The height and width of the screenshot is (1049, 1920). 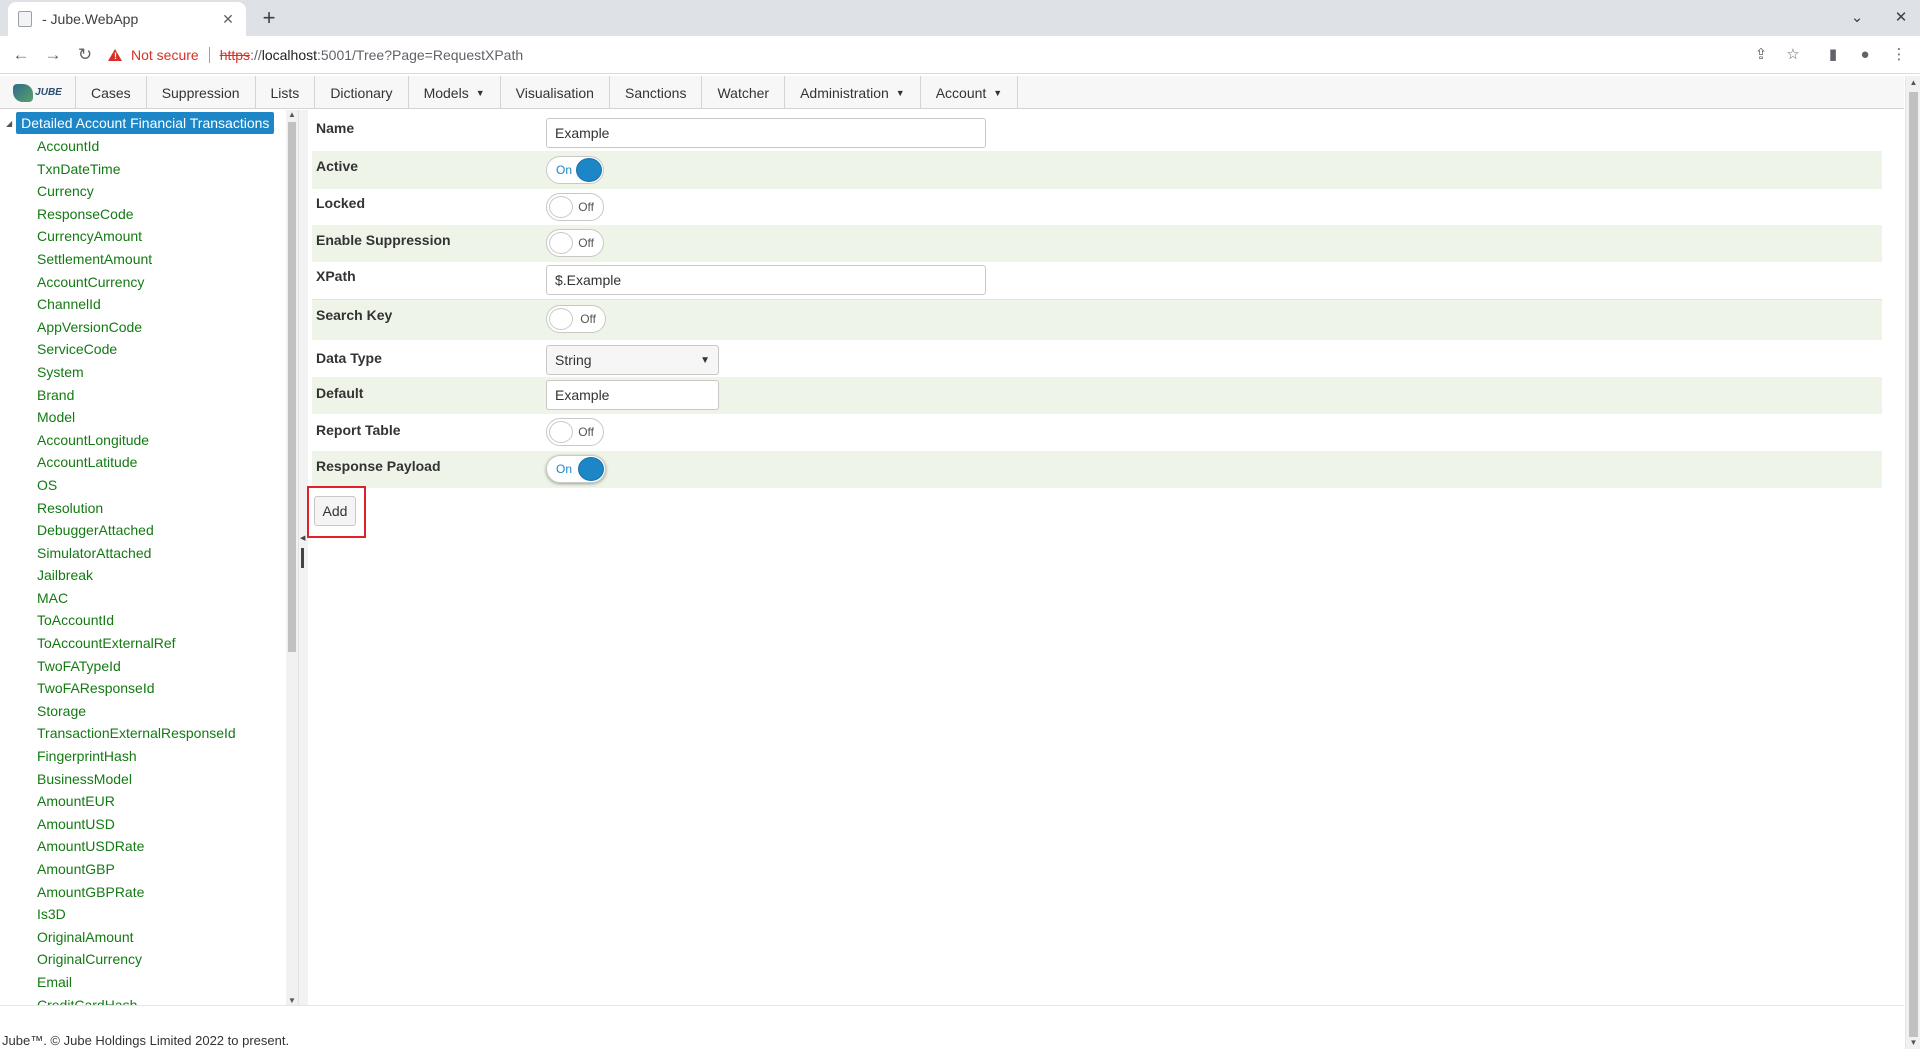 I want to click on bookmark-star-icon: ☆, so click(x=1793, y=55).